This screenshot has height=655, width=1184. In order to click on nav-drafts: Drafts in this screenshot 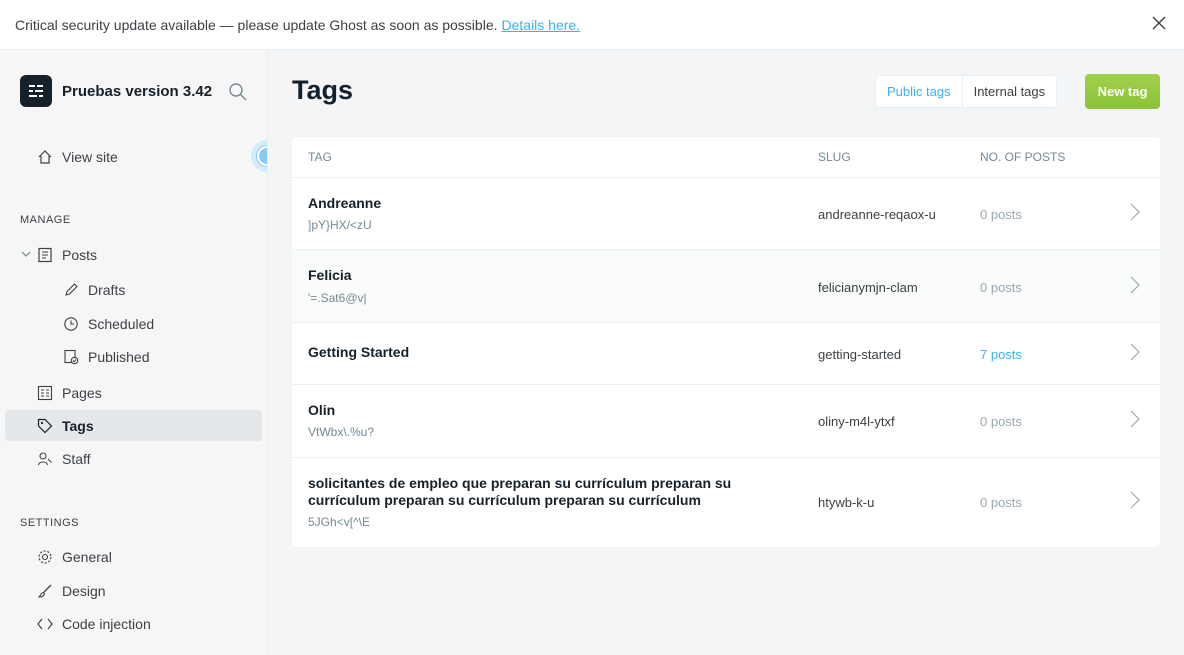, I will do `click(133, 289)`.